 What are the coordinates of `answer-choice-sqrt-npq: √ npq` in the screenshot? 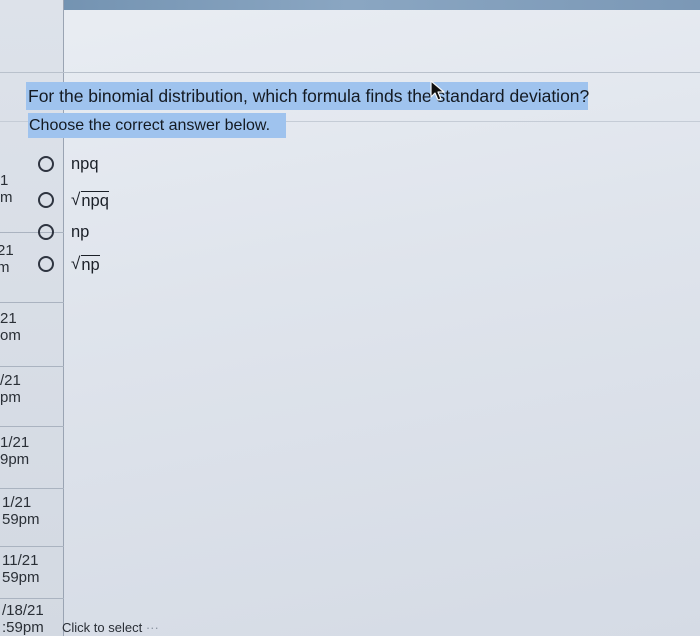 It's located at (118, 200).